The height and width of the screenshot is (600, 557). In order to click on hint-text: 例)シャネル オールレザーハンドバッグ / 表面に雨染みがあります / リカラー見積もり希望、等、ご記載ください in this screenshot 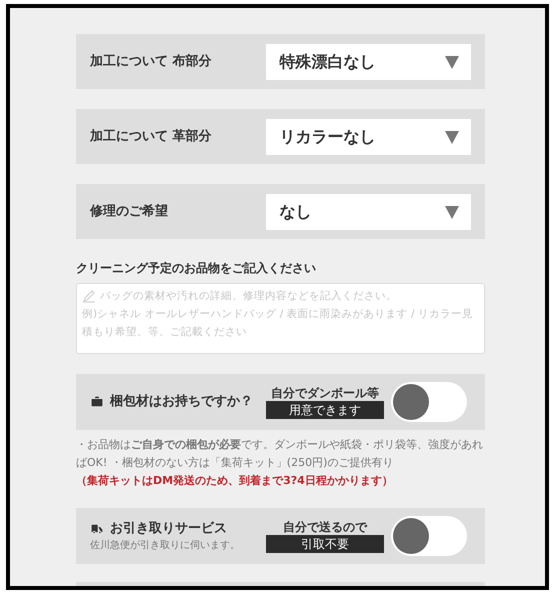, I will do `click(278, 323)`.